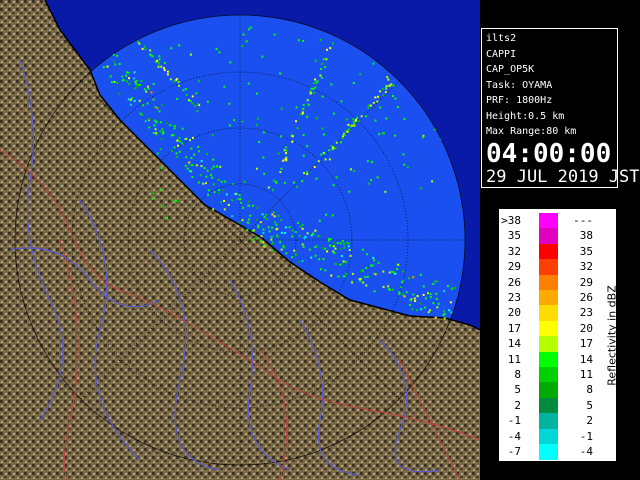 This screenshot has height=480, width=640. I want to click on legend-row: -4 -1, so click(549, 436).